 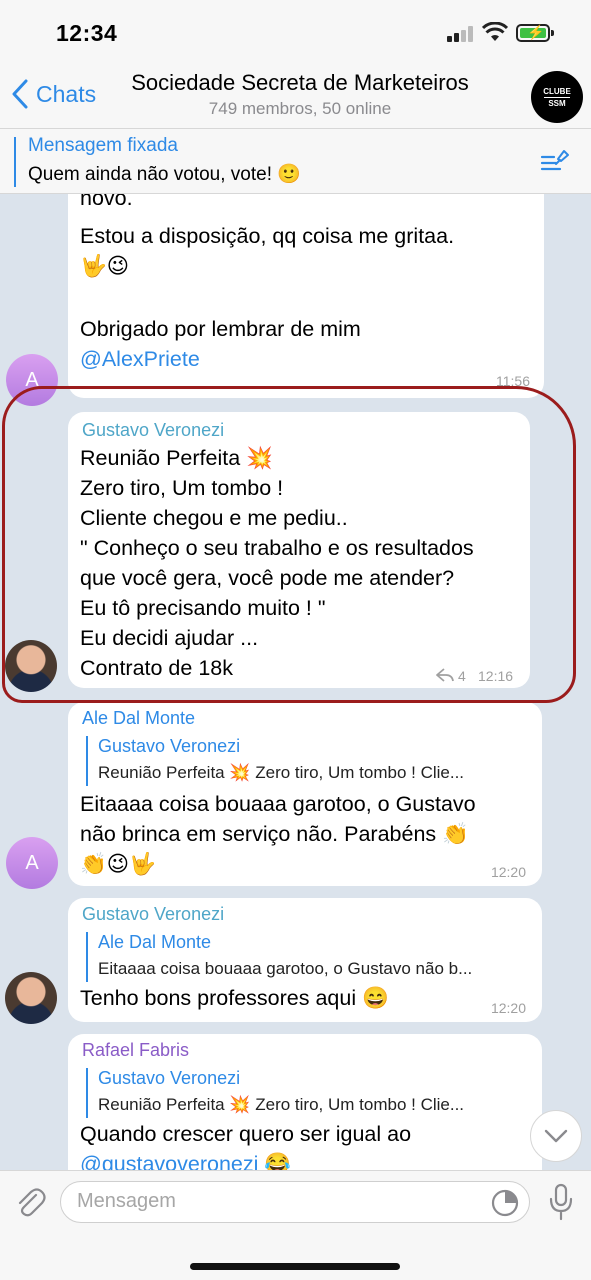 What do you see at coordinates (295, 1225) in the screenshot?
I see `composer-bar` at bounding box center [295, 1225].